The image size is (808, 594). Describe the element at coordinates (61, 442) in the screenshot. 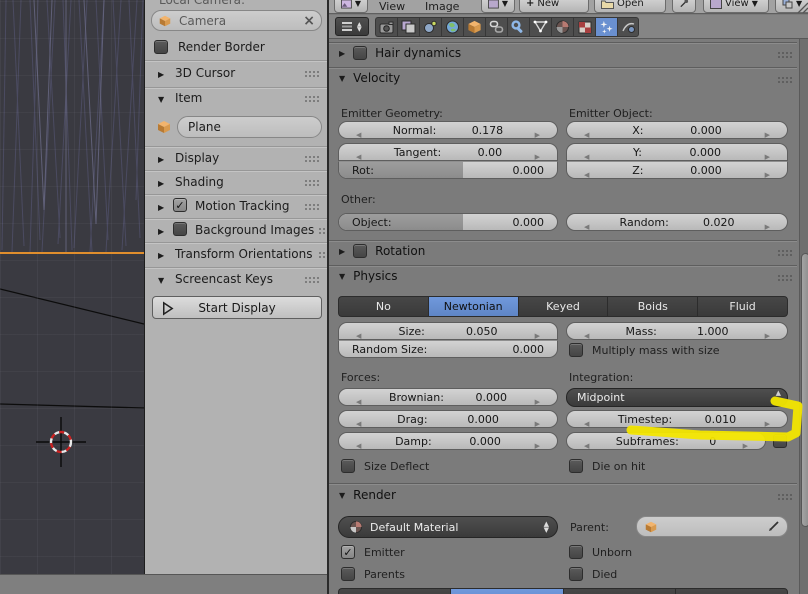

I see `cursor-3d` at that location.